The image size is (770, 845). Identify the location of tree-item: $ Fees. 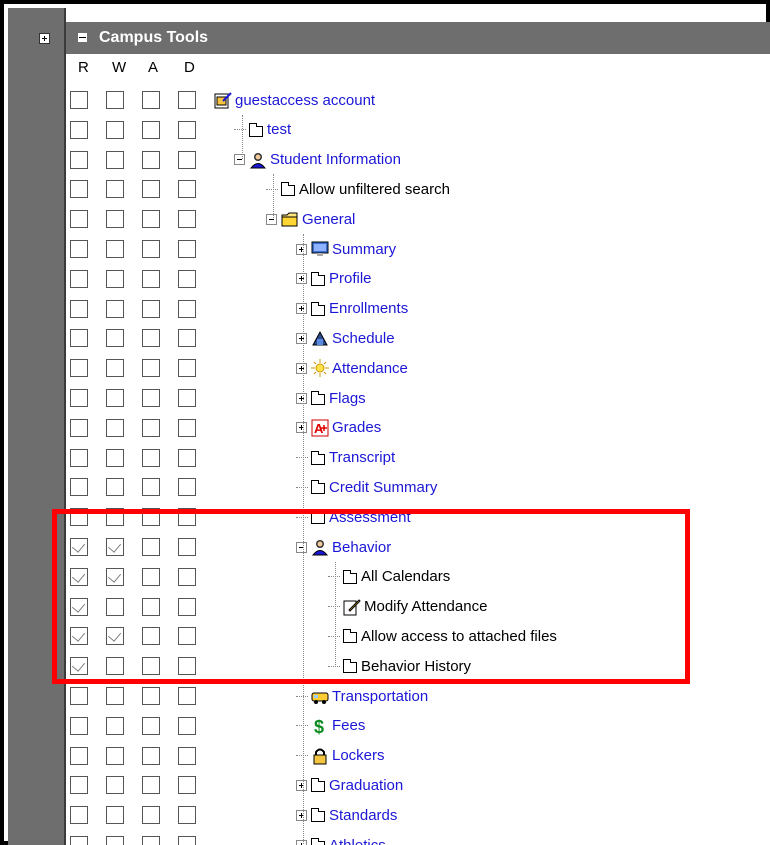
(330, 726).